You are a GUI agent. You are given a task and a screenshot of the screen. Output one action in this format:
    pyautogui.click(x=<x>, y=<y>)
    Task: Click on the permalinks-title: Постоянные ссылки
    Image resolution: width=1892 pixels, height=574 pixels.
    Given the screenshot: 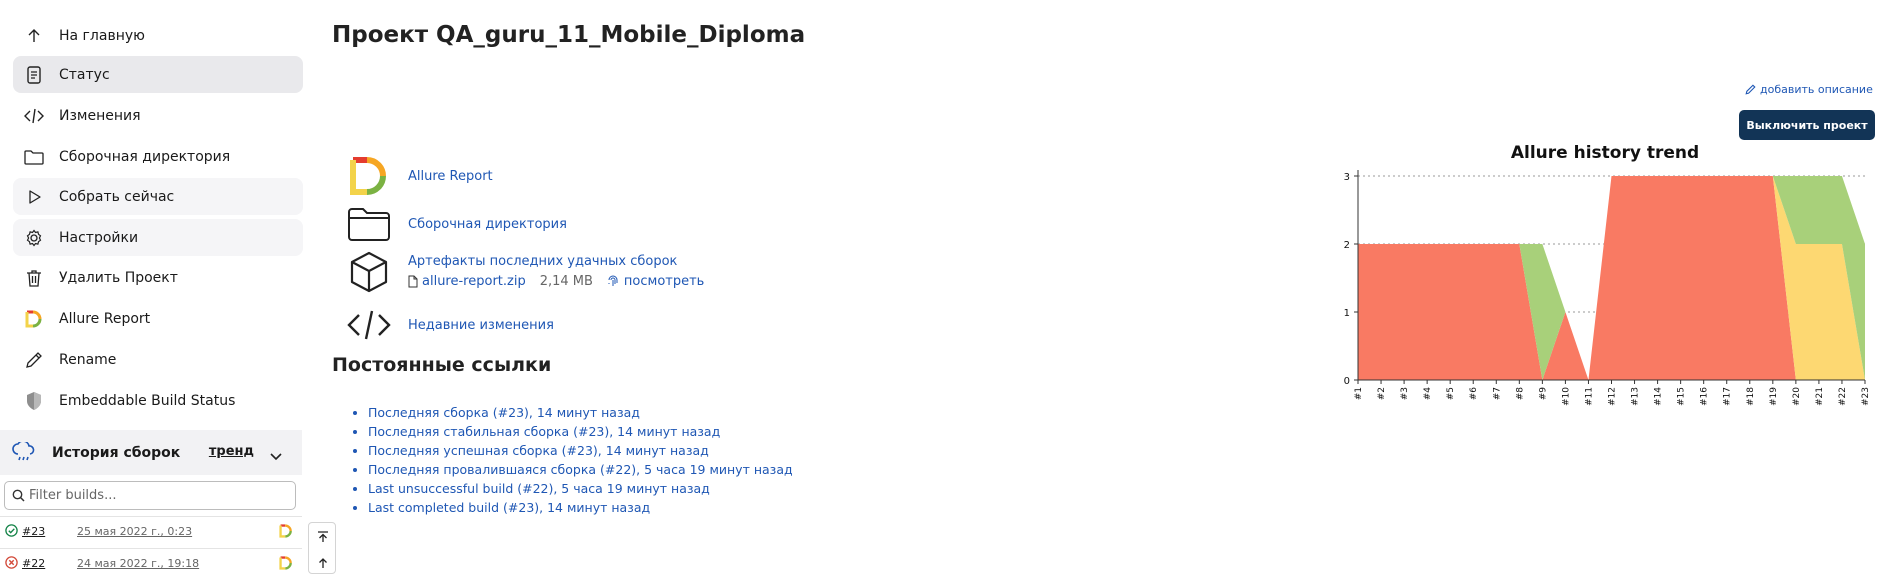 What is the action you would take?
    pyautogui.click(x=442, y=365)
    